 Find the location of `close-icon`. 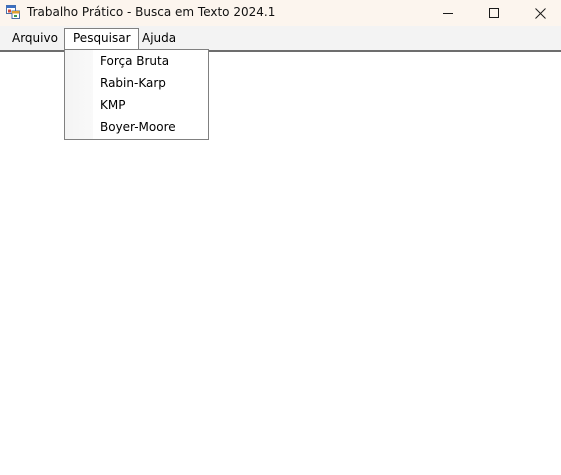

close-icon is located at coordinates (540, 13).